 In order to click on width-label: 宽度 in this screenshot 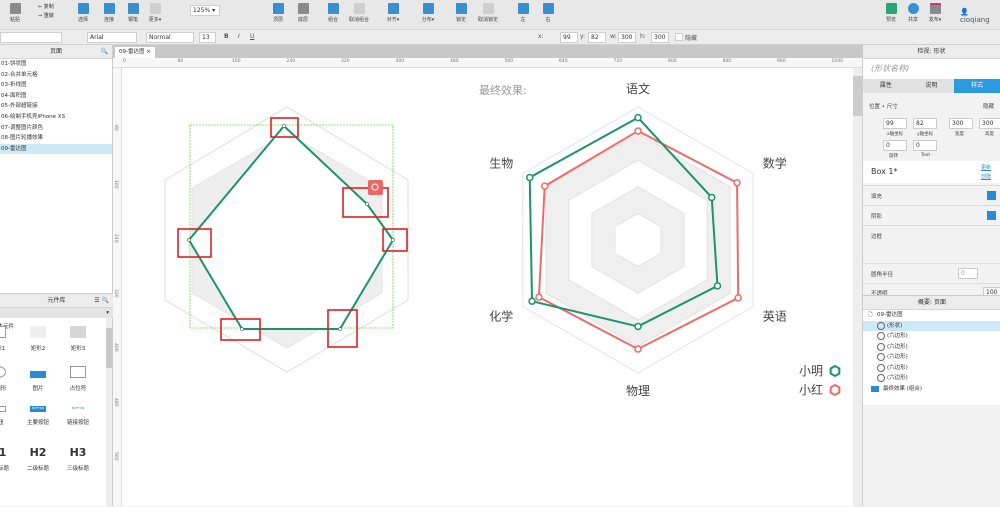, I will do `click(959, 134)`.